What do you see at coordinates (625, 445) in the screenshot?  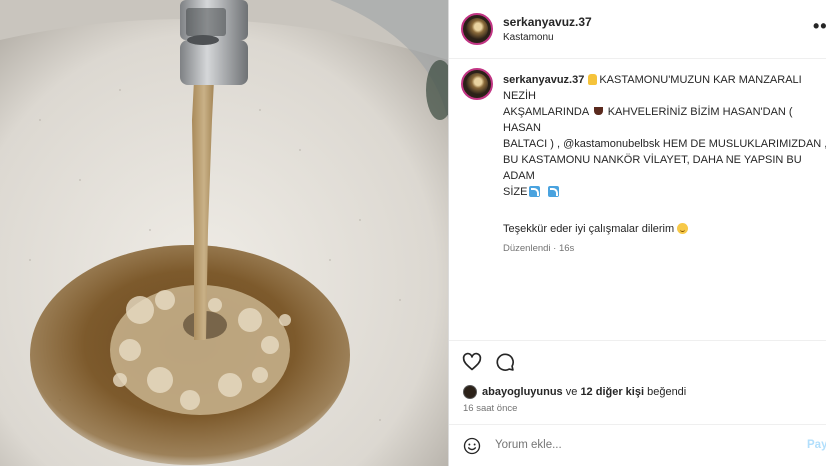 I see `comment-input` at bounding box center [625, 445].